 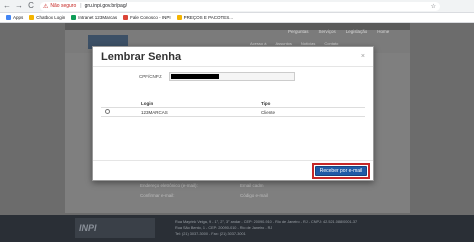 What do you see at coordinates (179, 17) in the screenshot?
I see `folder-icon` at bounding box center [179, 17].